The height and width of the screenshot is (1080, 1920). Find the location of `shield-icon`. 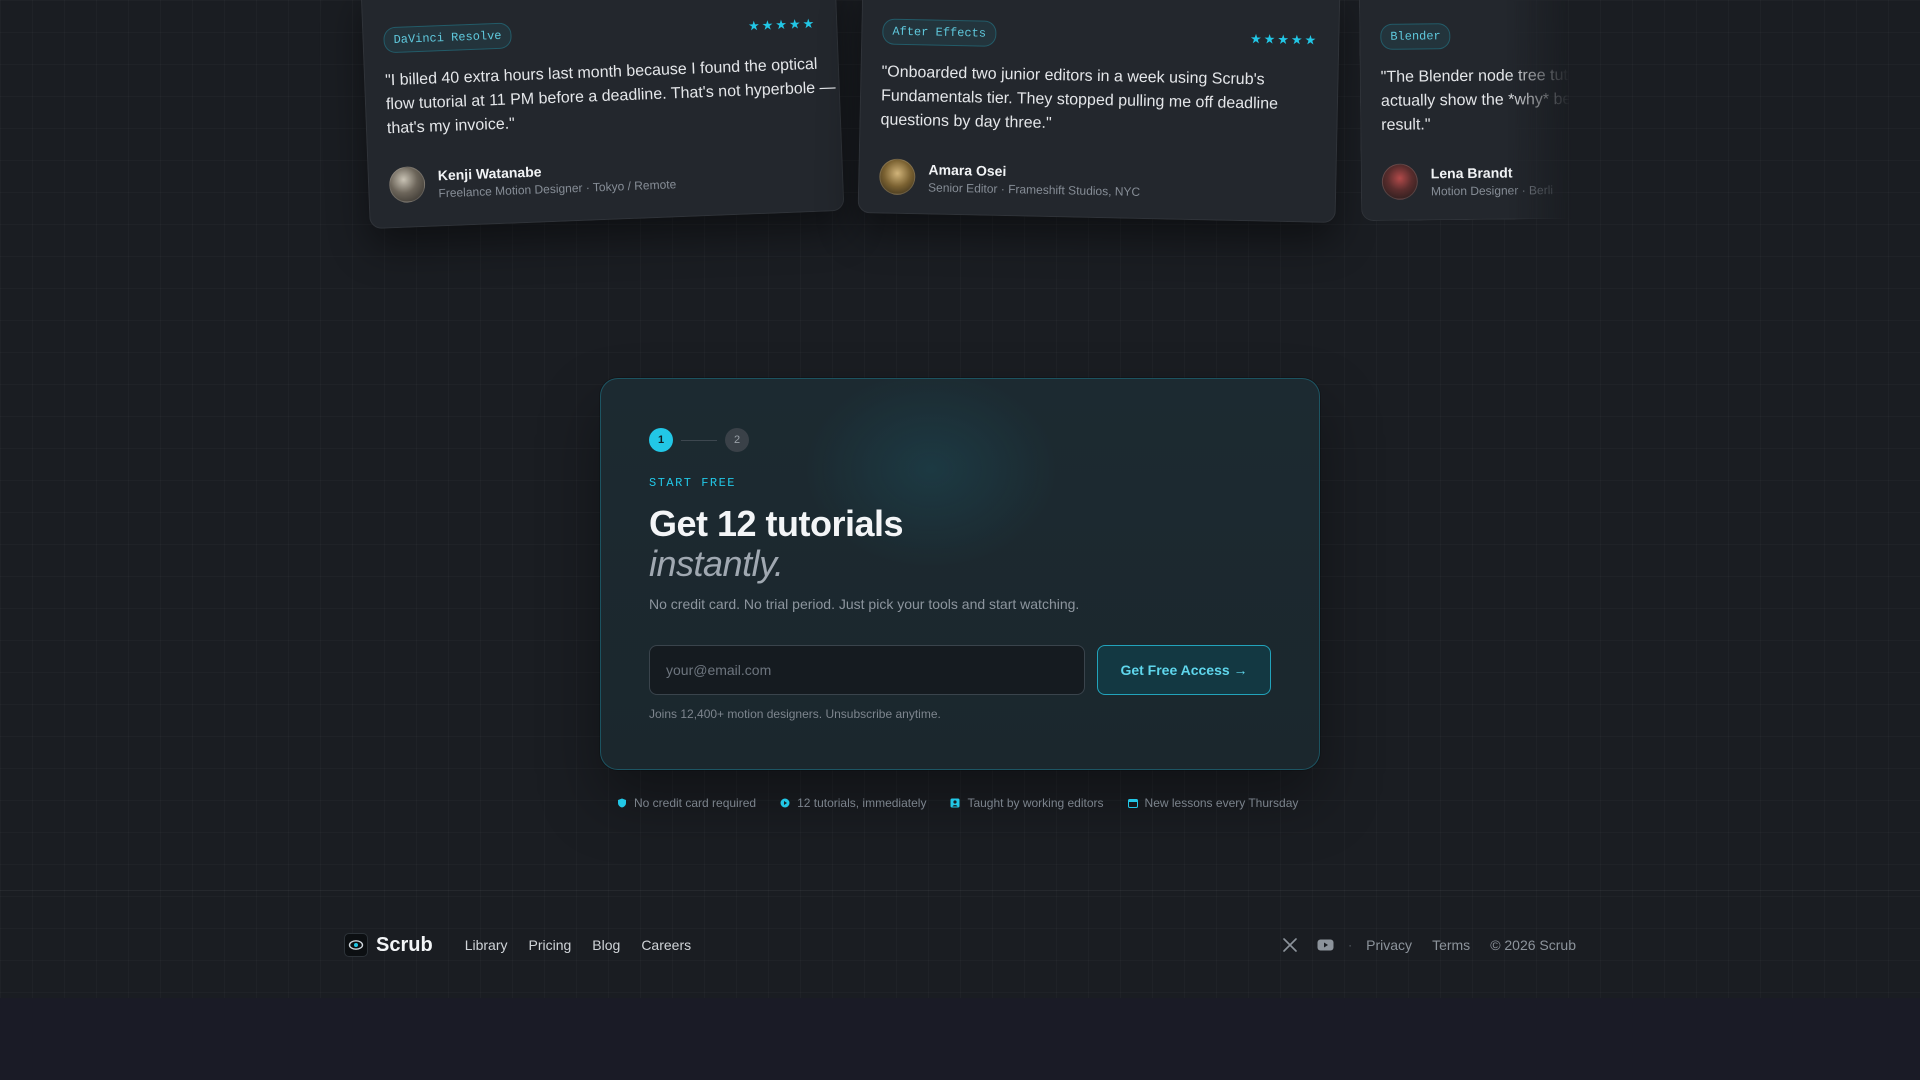

shield-icon is located at coordinates (622, 803).